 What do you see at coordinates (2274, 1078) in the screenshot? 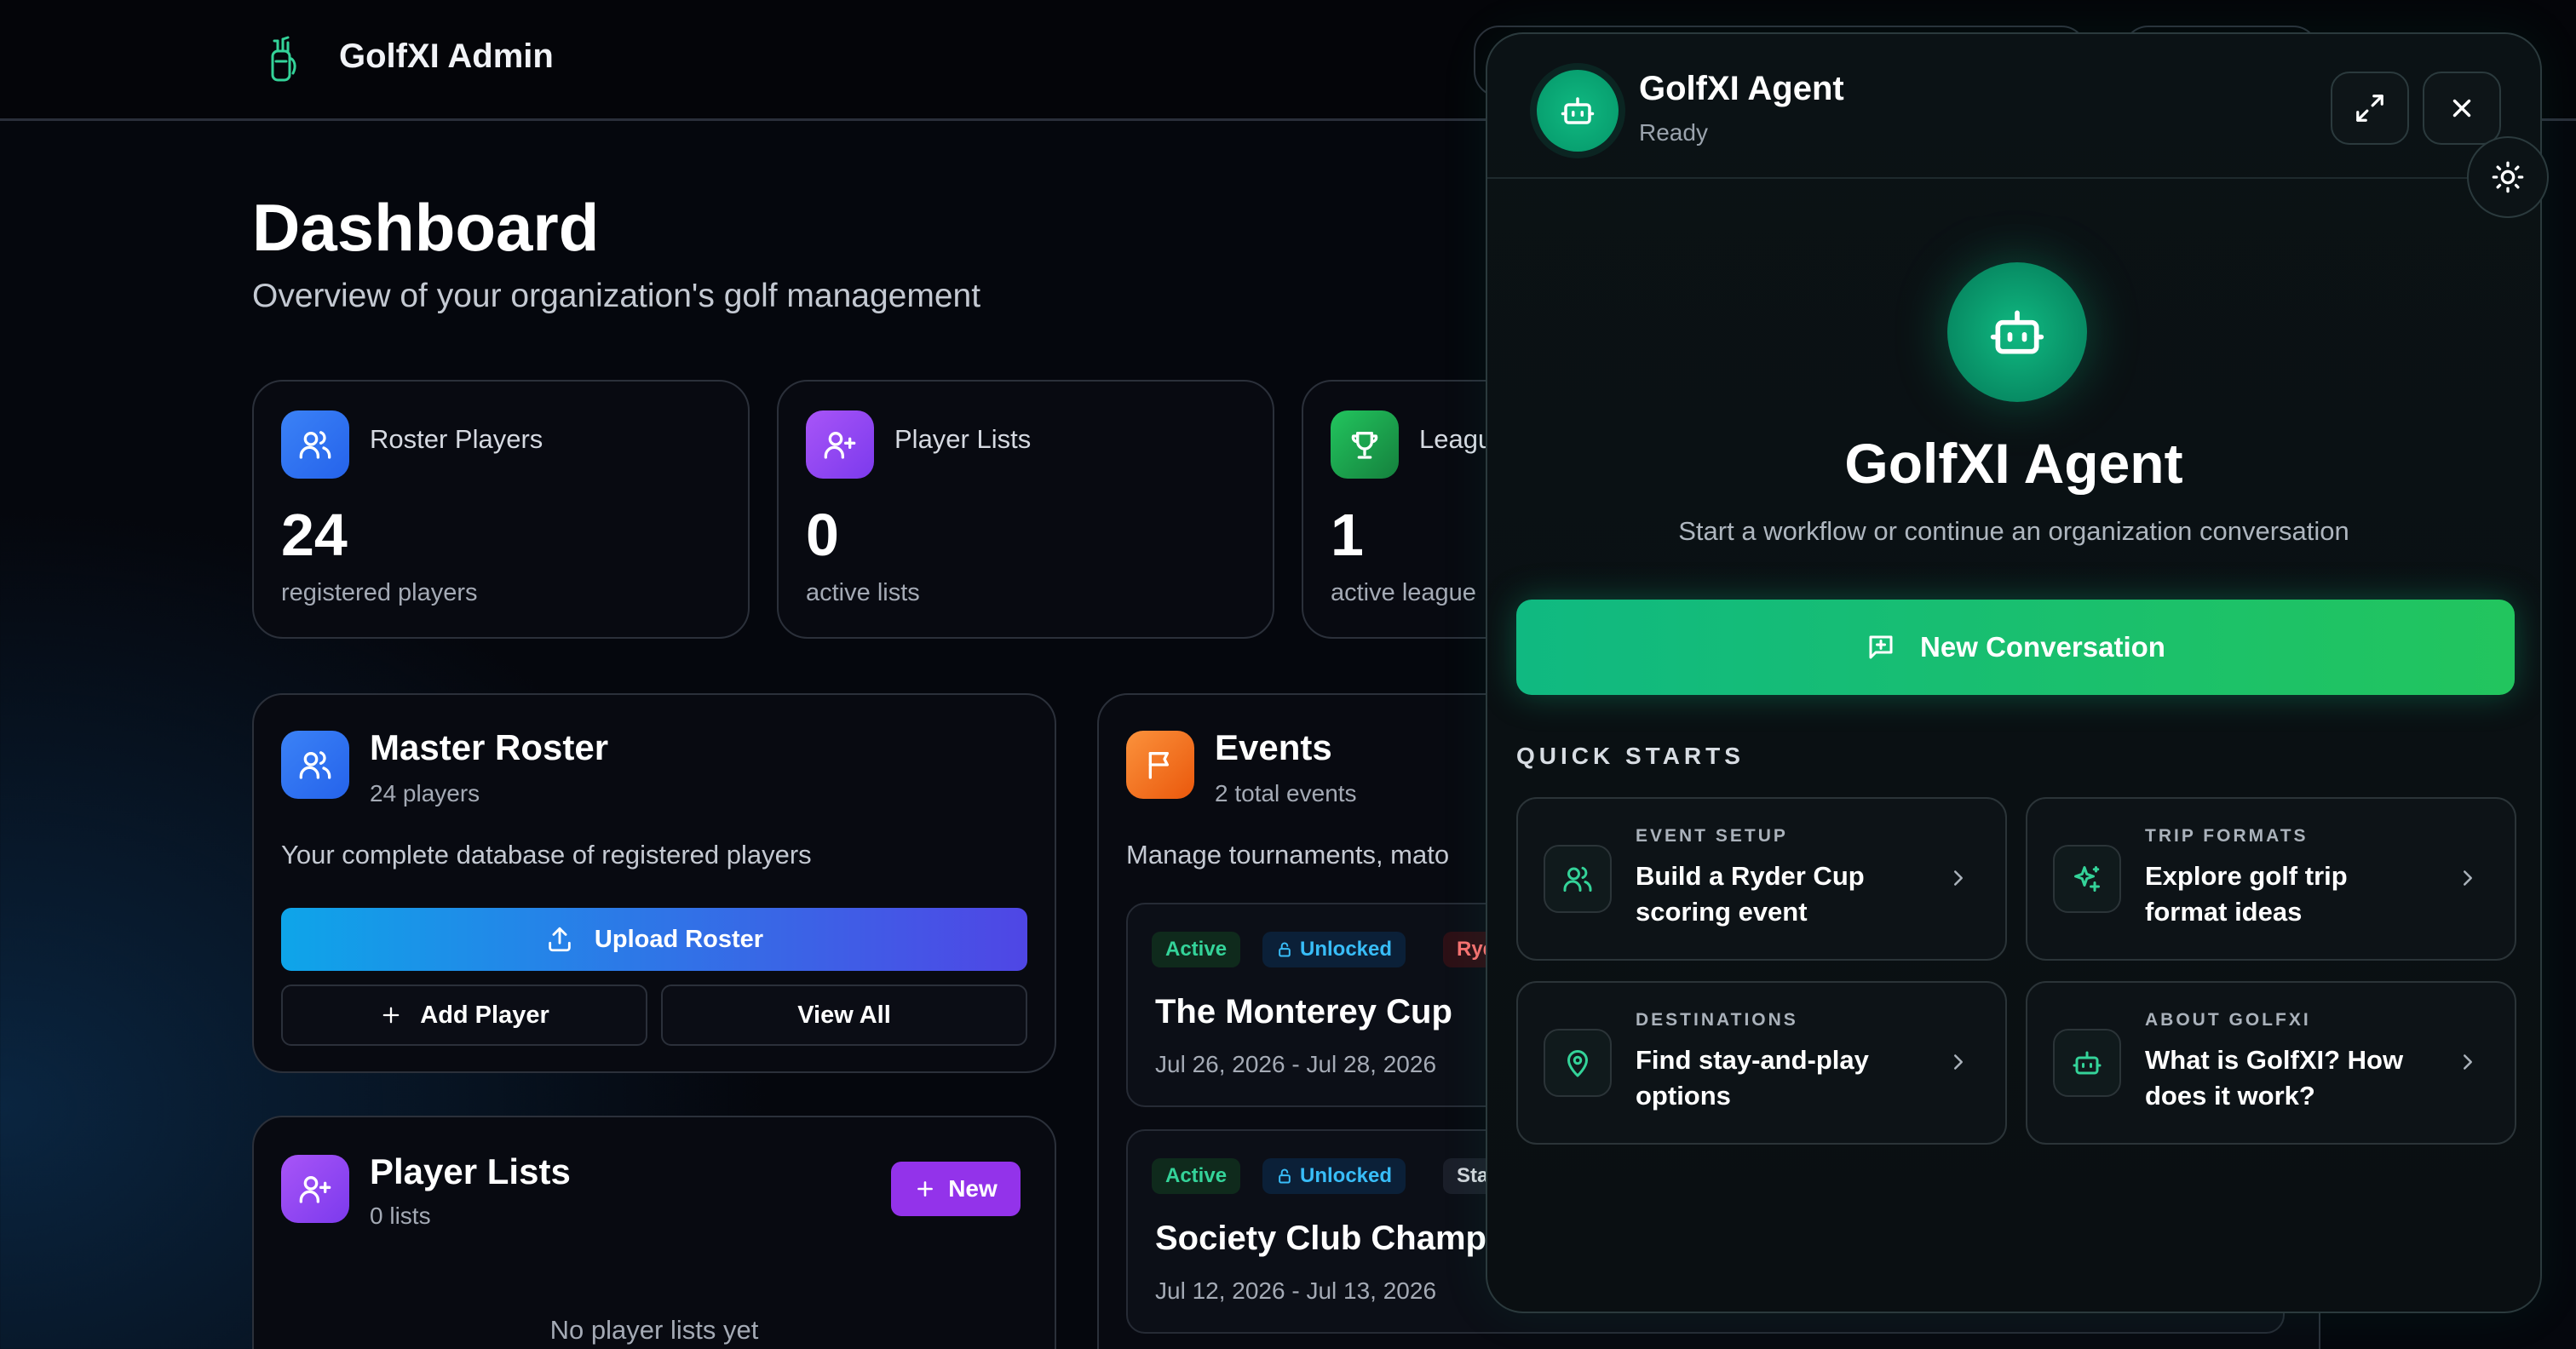
I see `quick-start-text: What is GolfXI? How does it work?` at bounding box center [2274, 1078].